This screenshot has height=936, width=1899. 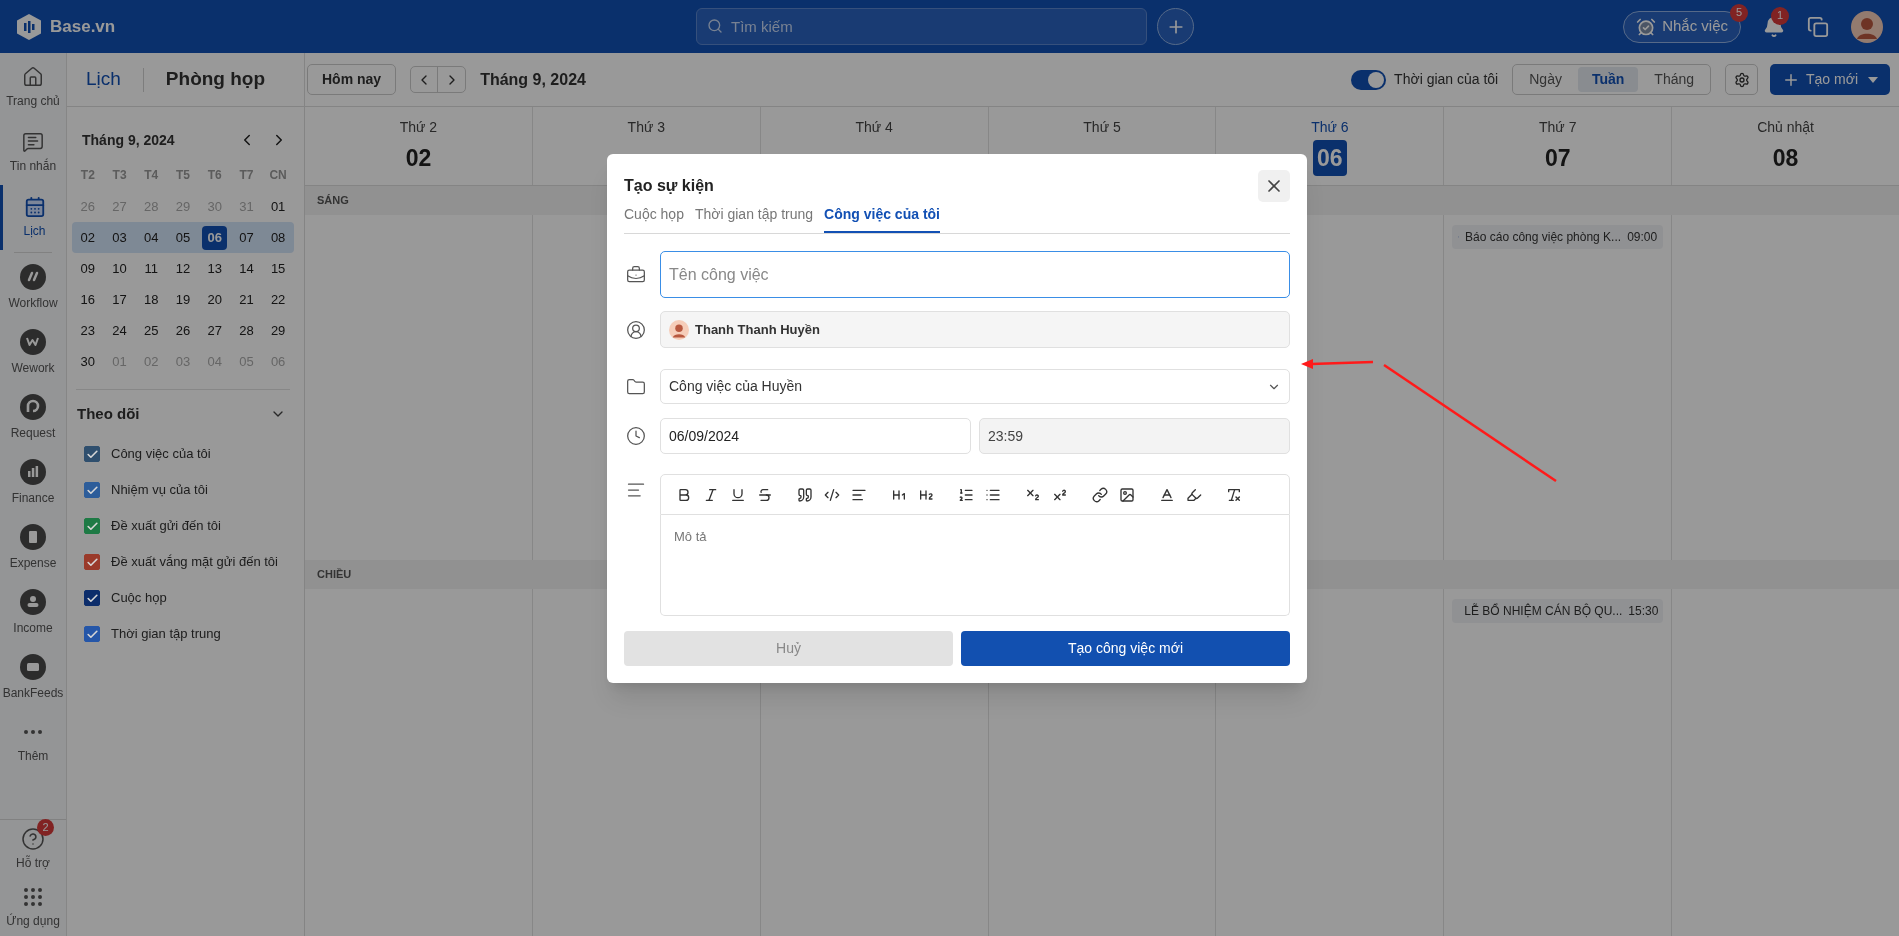 What do you see at coordinates (183, 268) in the screenshot?
I see `date-cell: 12` at bounding box center [183, 268].